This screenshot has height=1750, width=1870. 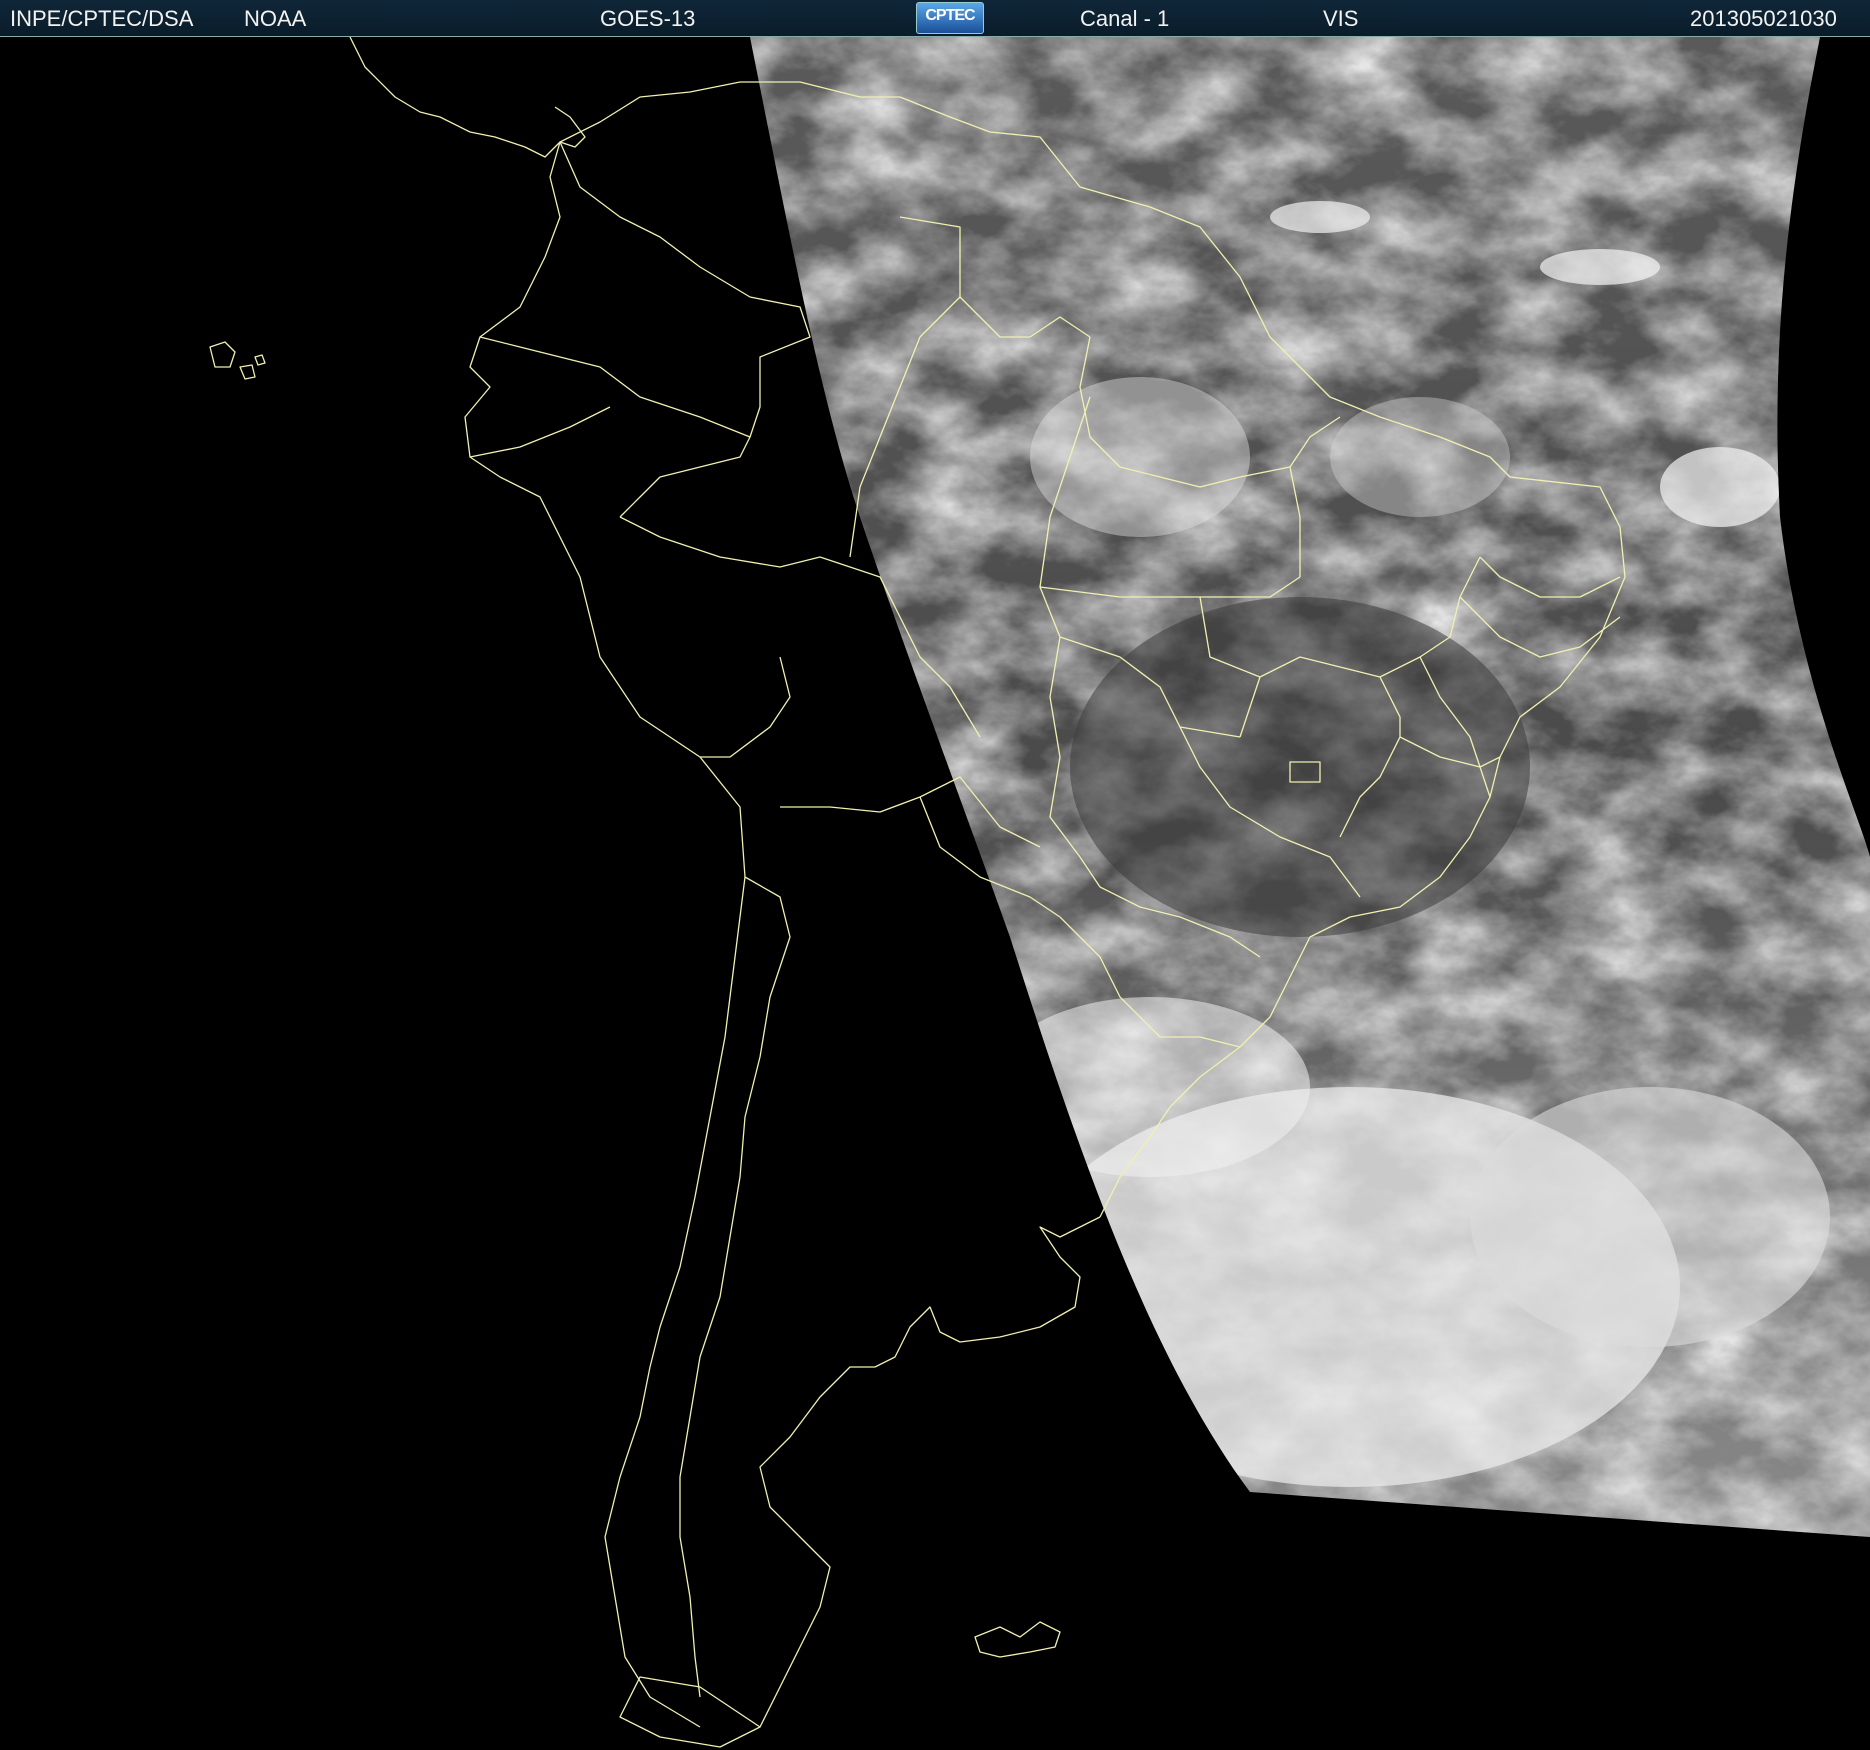 What do you see at coordinates (275, 18) in the screenshot?
I see `partner-label: NOAA` at bounding box center [275, 18].